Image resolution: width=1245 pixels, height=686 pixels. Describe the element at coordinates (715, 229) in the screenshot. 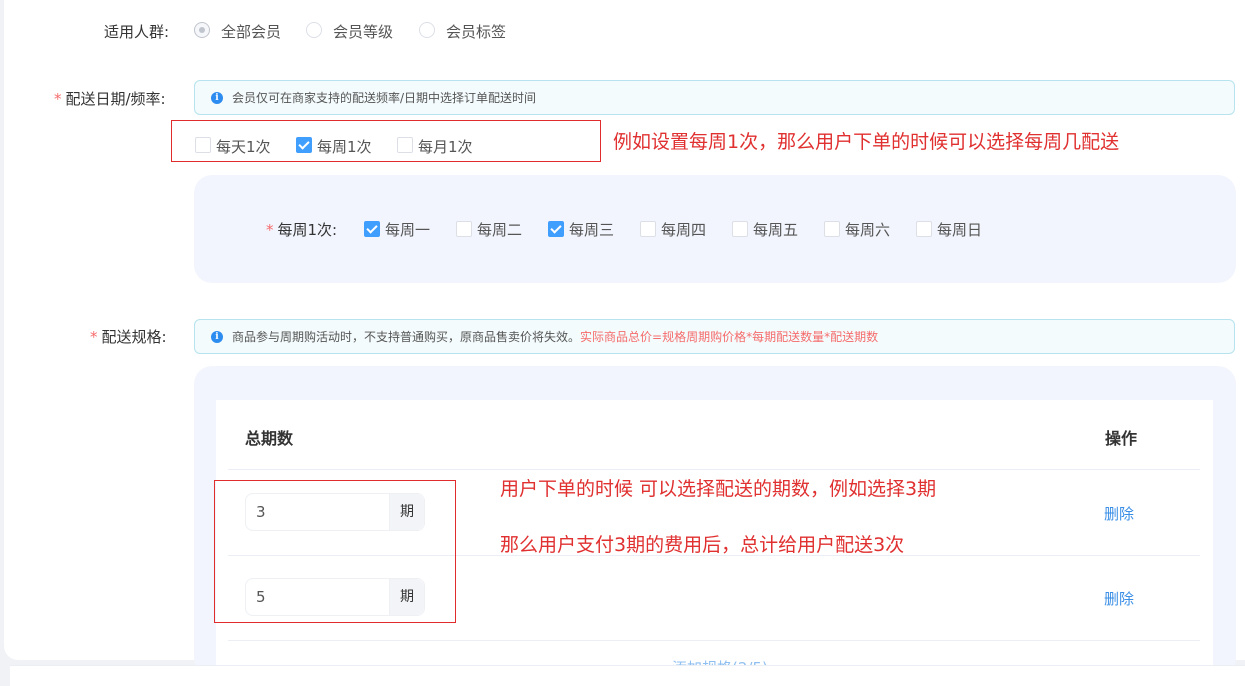

I see `weekly-days-panel` at that location.